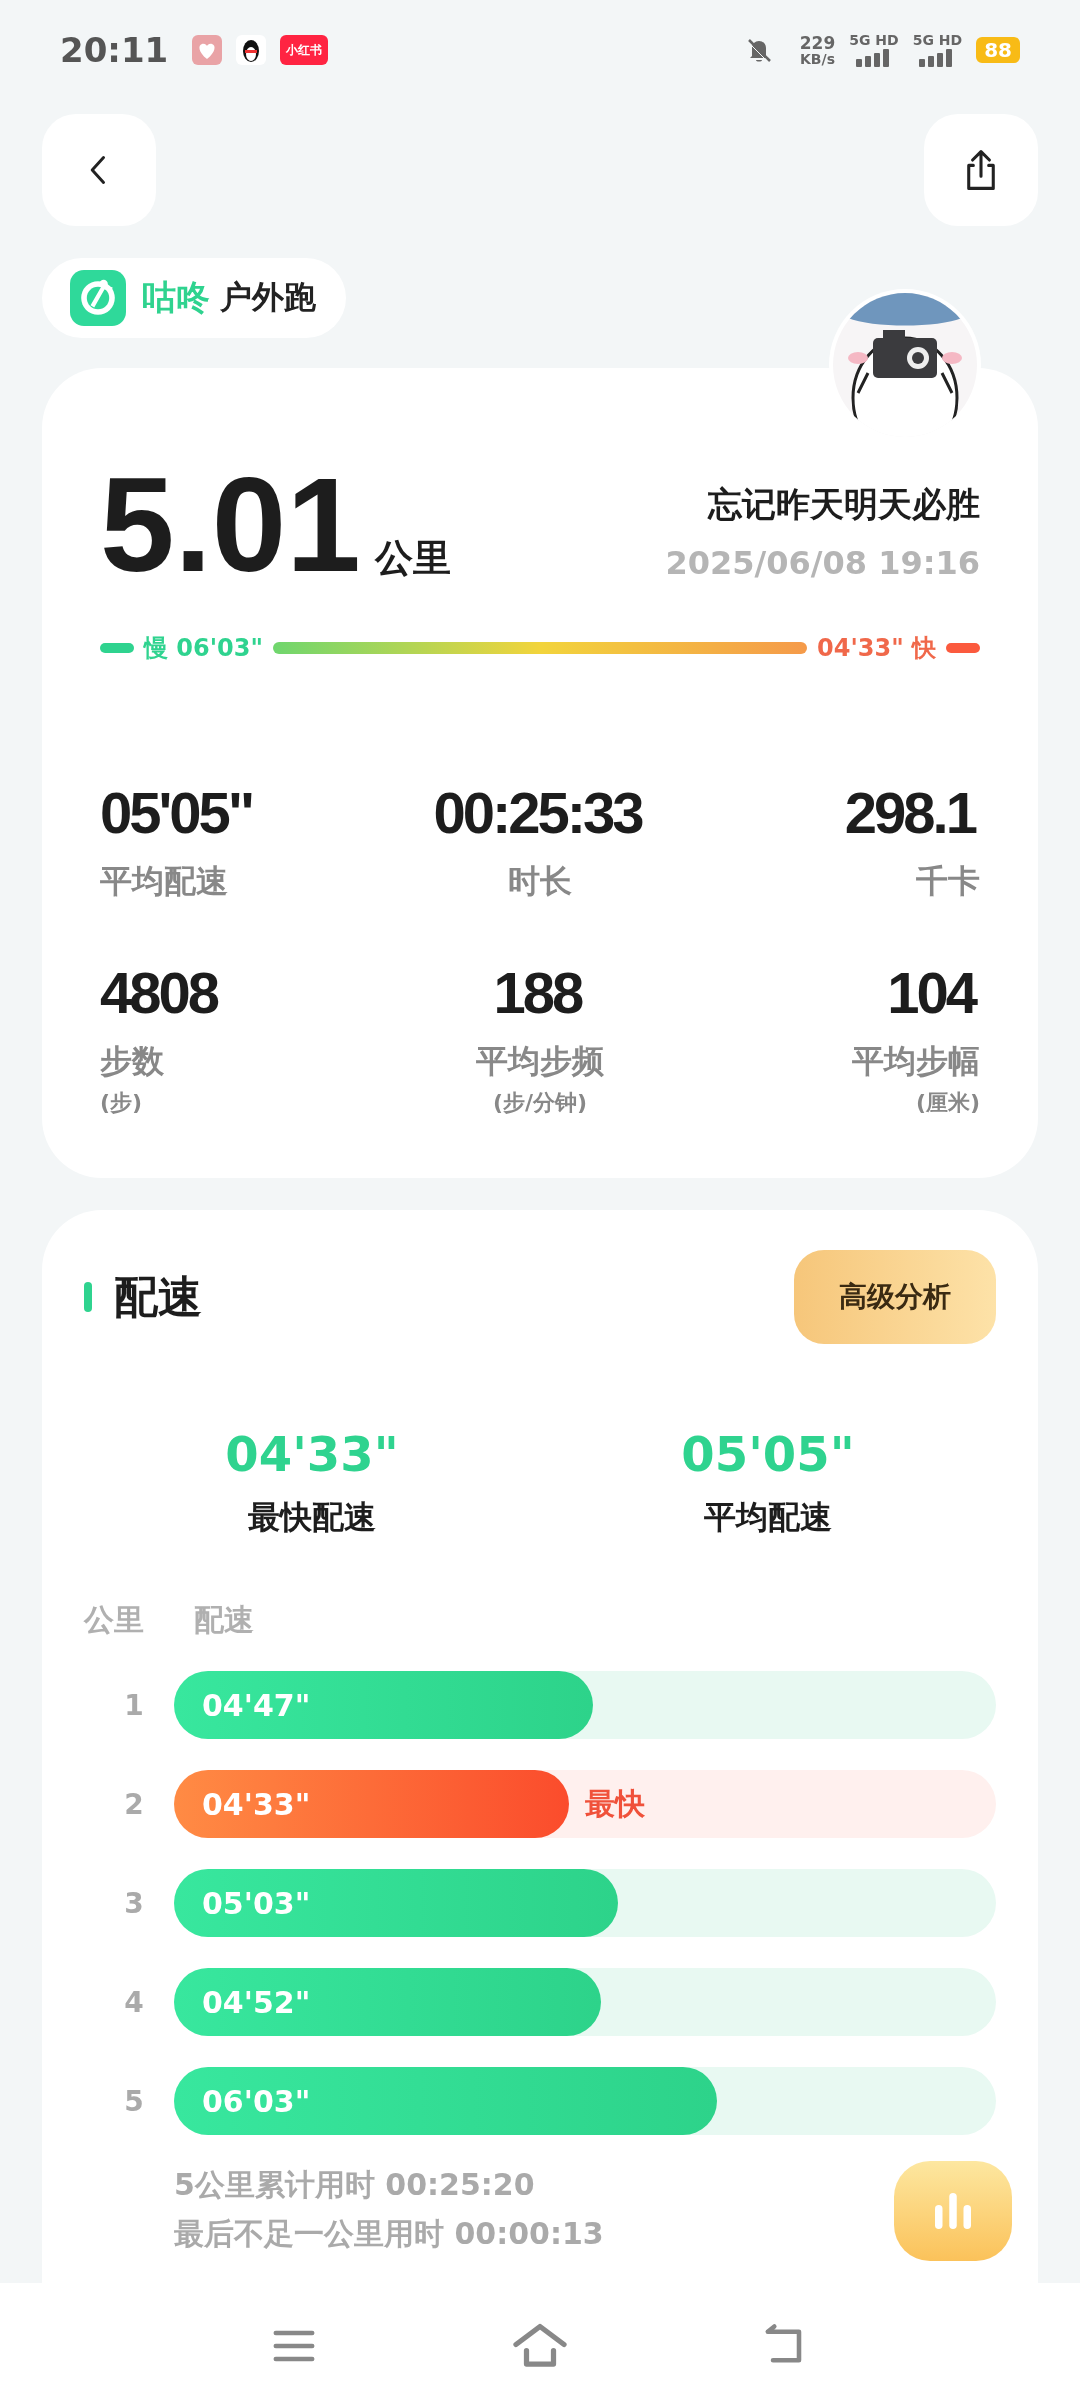 Image resolution: width=1080 pixels, height=2408 pixels. Describe the element at coordinates (768, 1517) in the screenshot. I see `pace-highlight-label: 平均配速` at that location.